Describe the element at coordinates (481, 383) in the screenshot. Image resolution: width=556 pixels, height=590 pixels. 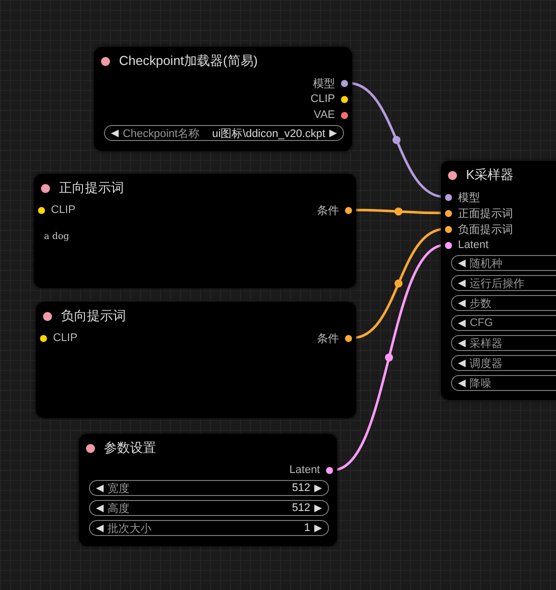
I see `widget-label: 降噪` at that location.